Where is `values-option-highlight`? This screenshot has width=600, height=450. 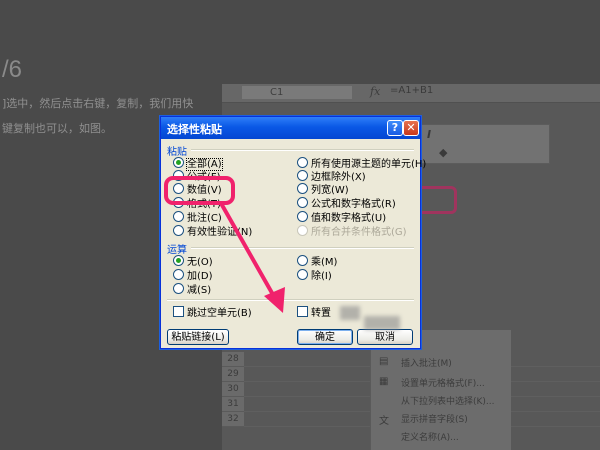
values-option-highlight is located at coordinates (199, 190).